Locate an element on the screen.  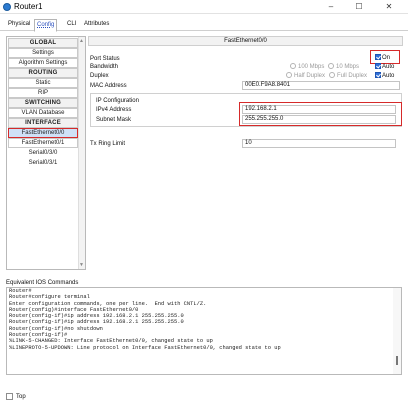
sidebar-item-vlan-database: VLAN Database is located at coordinates (43, 113).